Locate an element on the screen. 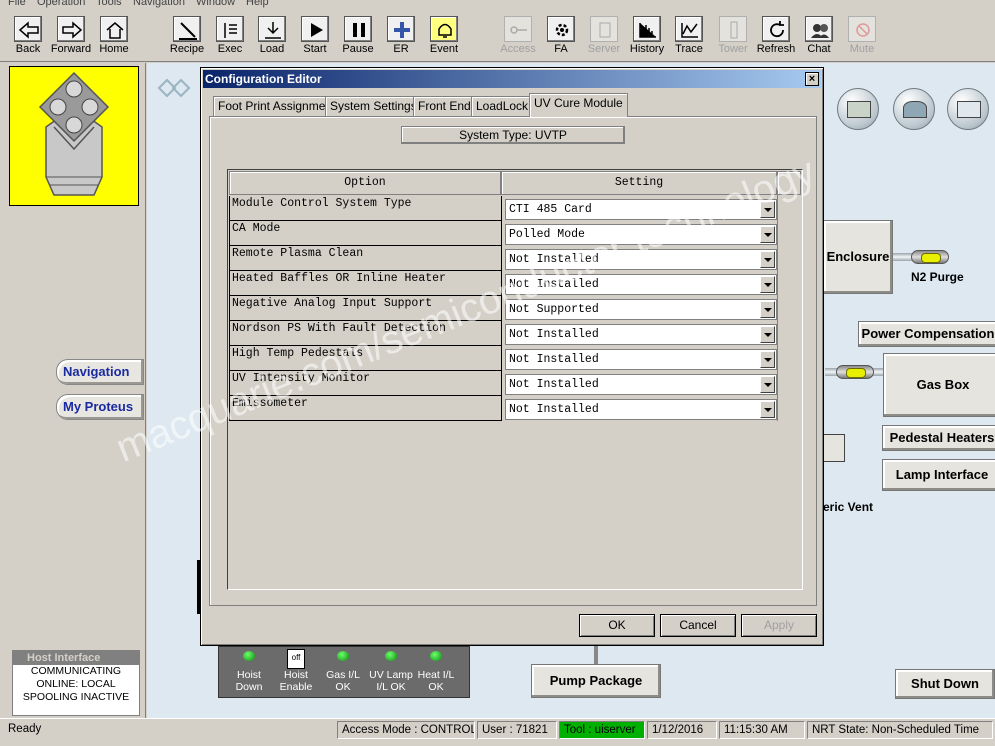  n2-purge-valve-icon is located at coordinates (930, 257).